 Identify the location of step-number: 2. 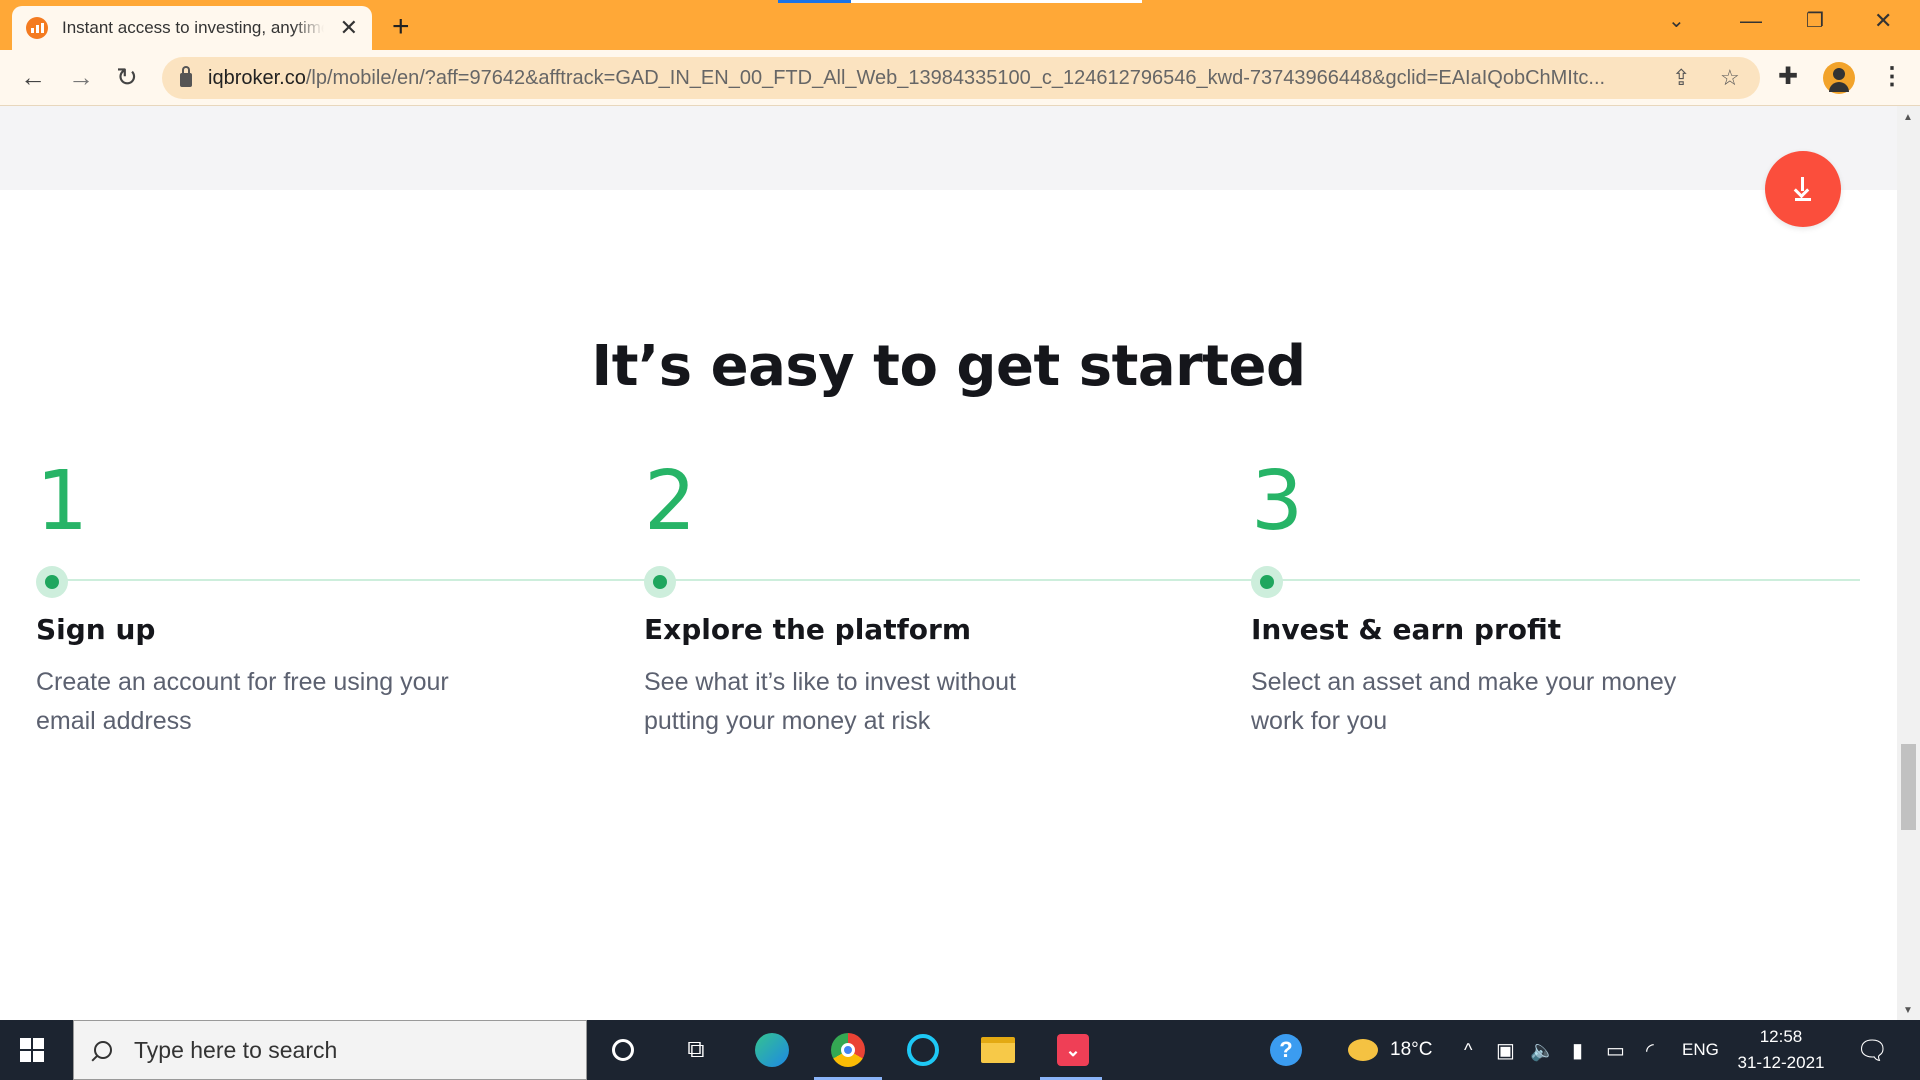
(670, 501).